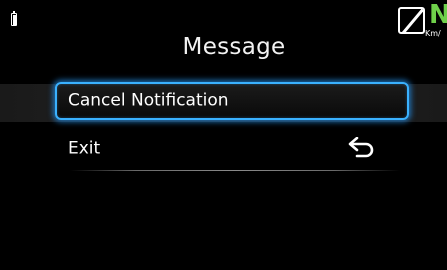 This screenshot has height=270, width=447. I want to click on menu-item-label: Cancel Notification, so click(148, 100).